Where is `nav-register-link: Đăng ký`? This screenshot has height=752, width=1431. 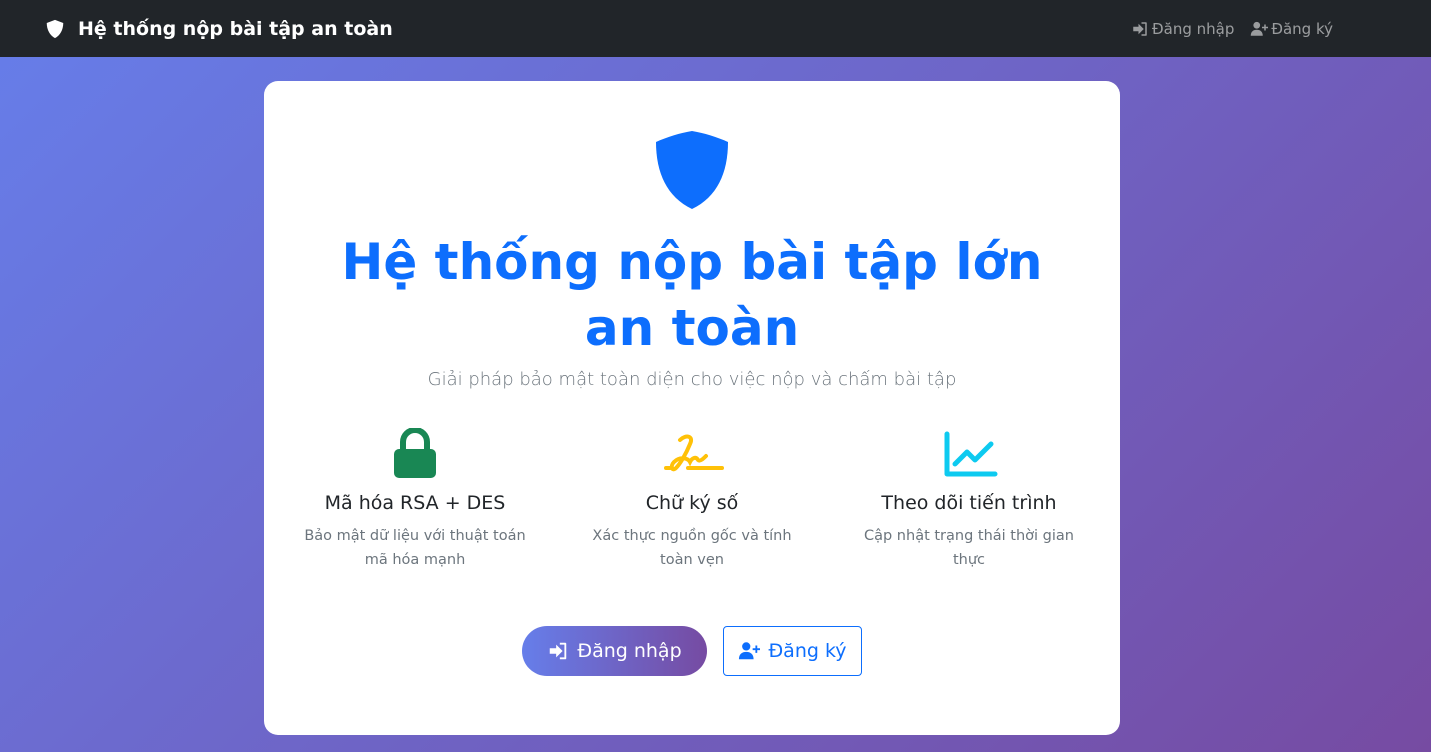 nav-register-link: Đăng ký is located at coordinates (1291, 29).